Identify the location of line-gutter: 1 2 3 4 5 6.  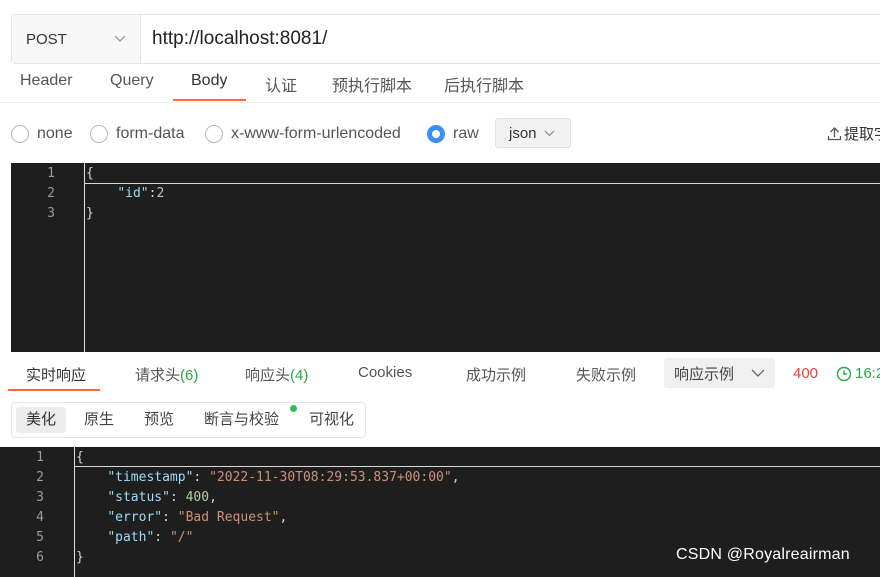
(37, 512).